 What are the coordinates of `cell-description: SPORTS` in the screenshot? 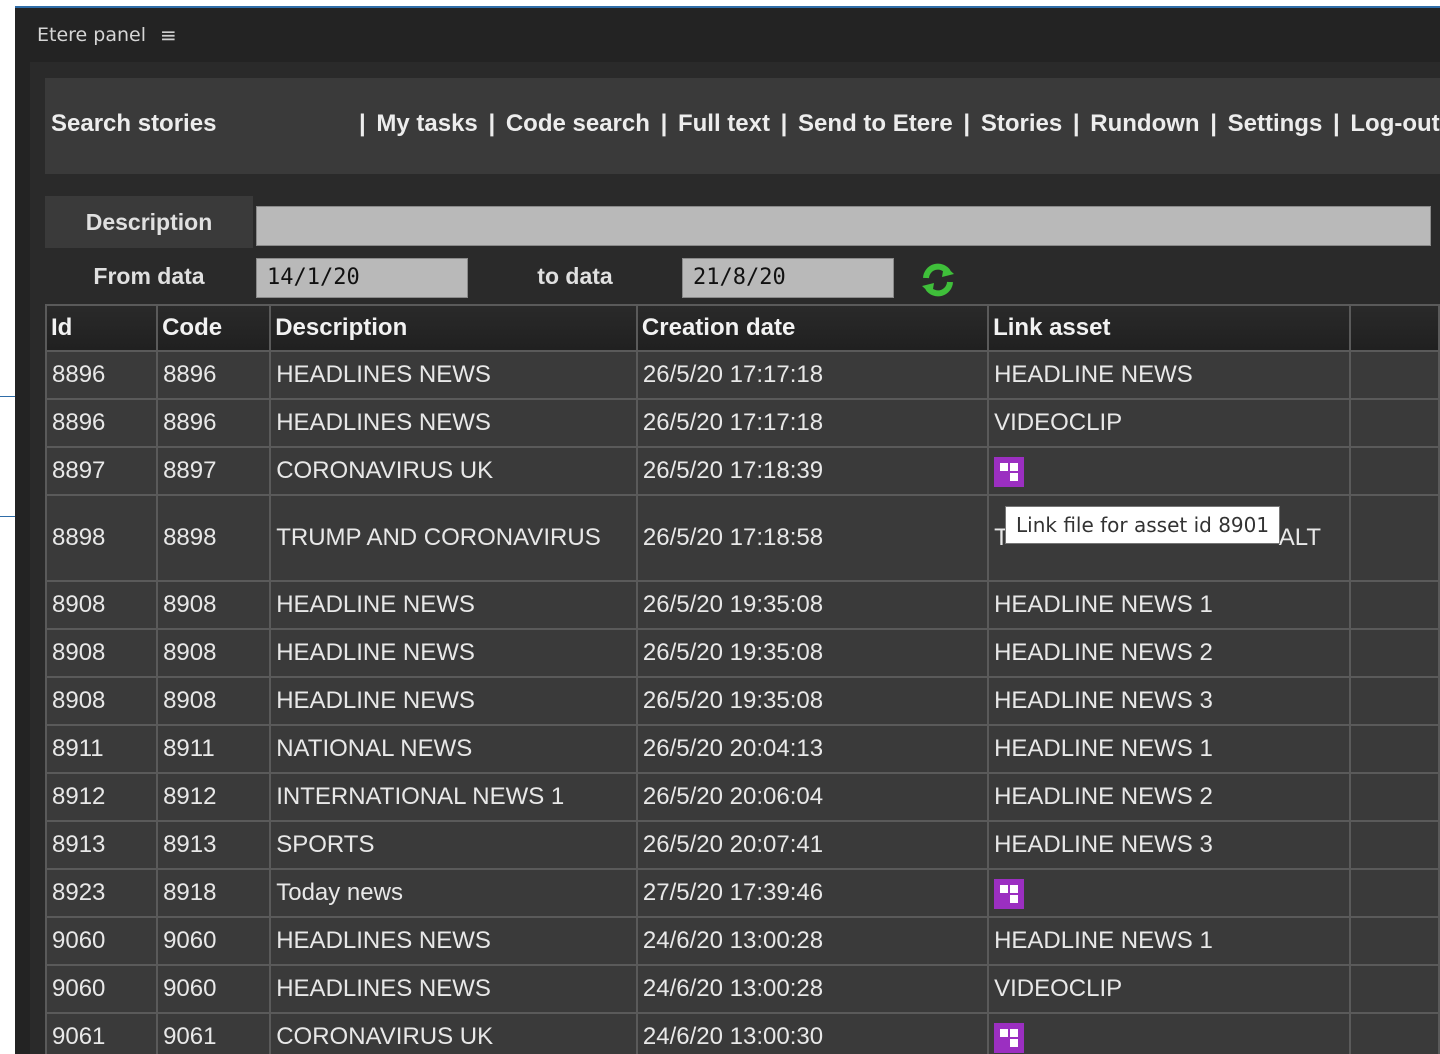 It's located at (453, 845).